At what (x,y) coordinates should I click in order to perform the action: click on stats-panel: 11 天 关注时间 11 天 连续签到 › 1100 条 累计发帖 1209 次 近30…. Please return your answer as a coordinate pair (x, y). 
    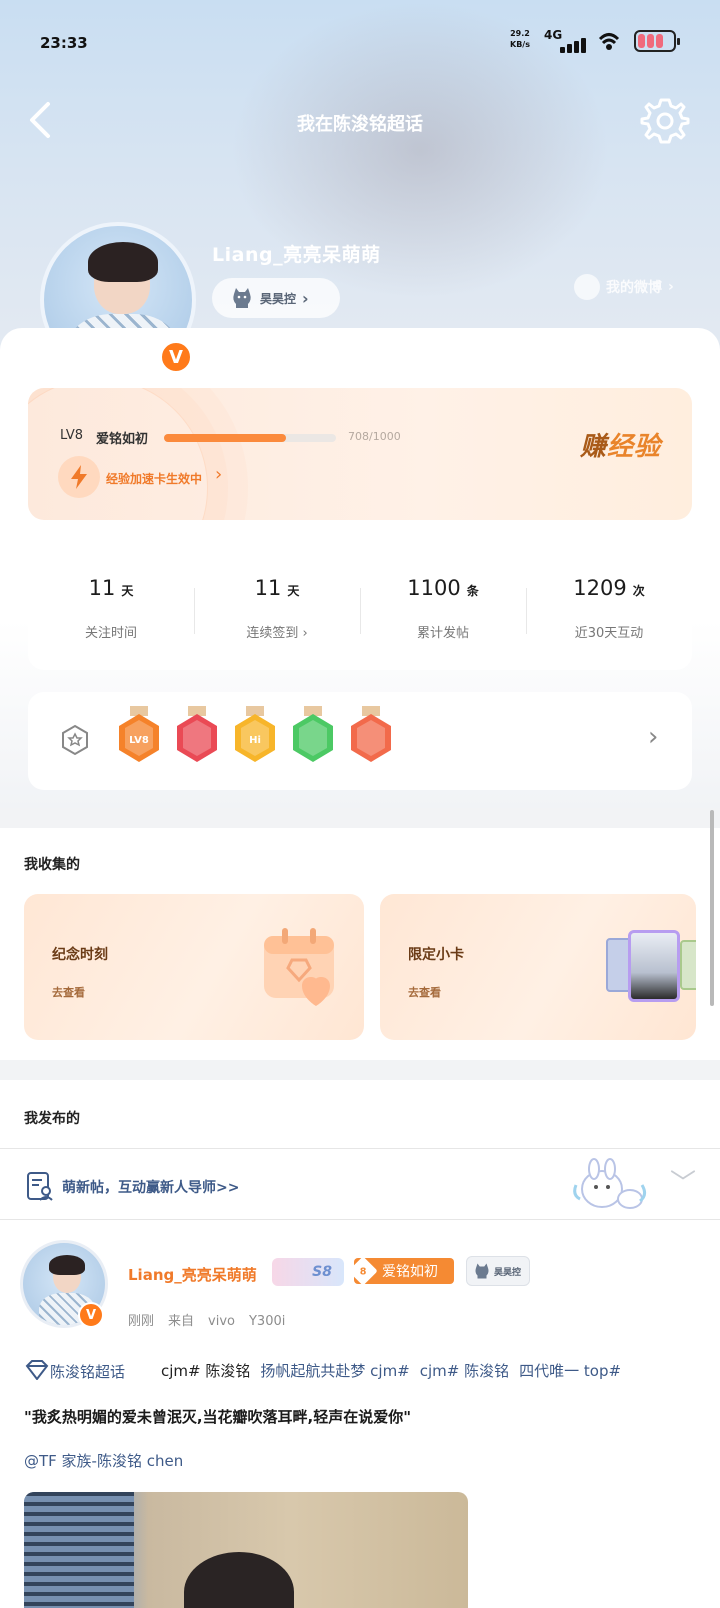
    Looking at the image, I should click on (360, 605).